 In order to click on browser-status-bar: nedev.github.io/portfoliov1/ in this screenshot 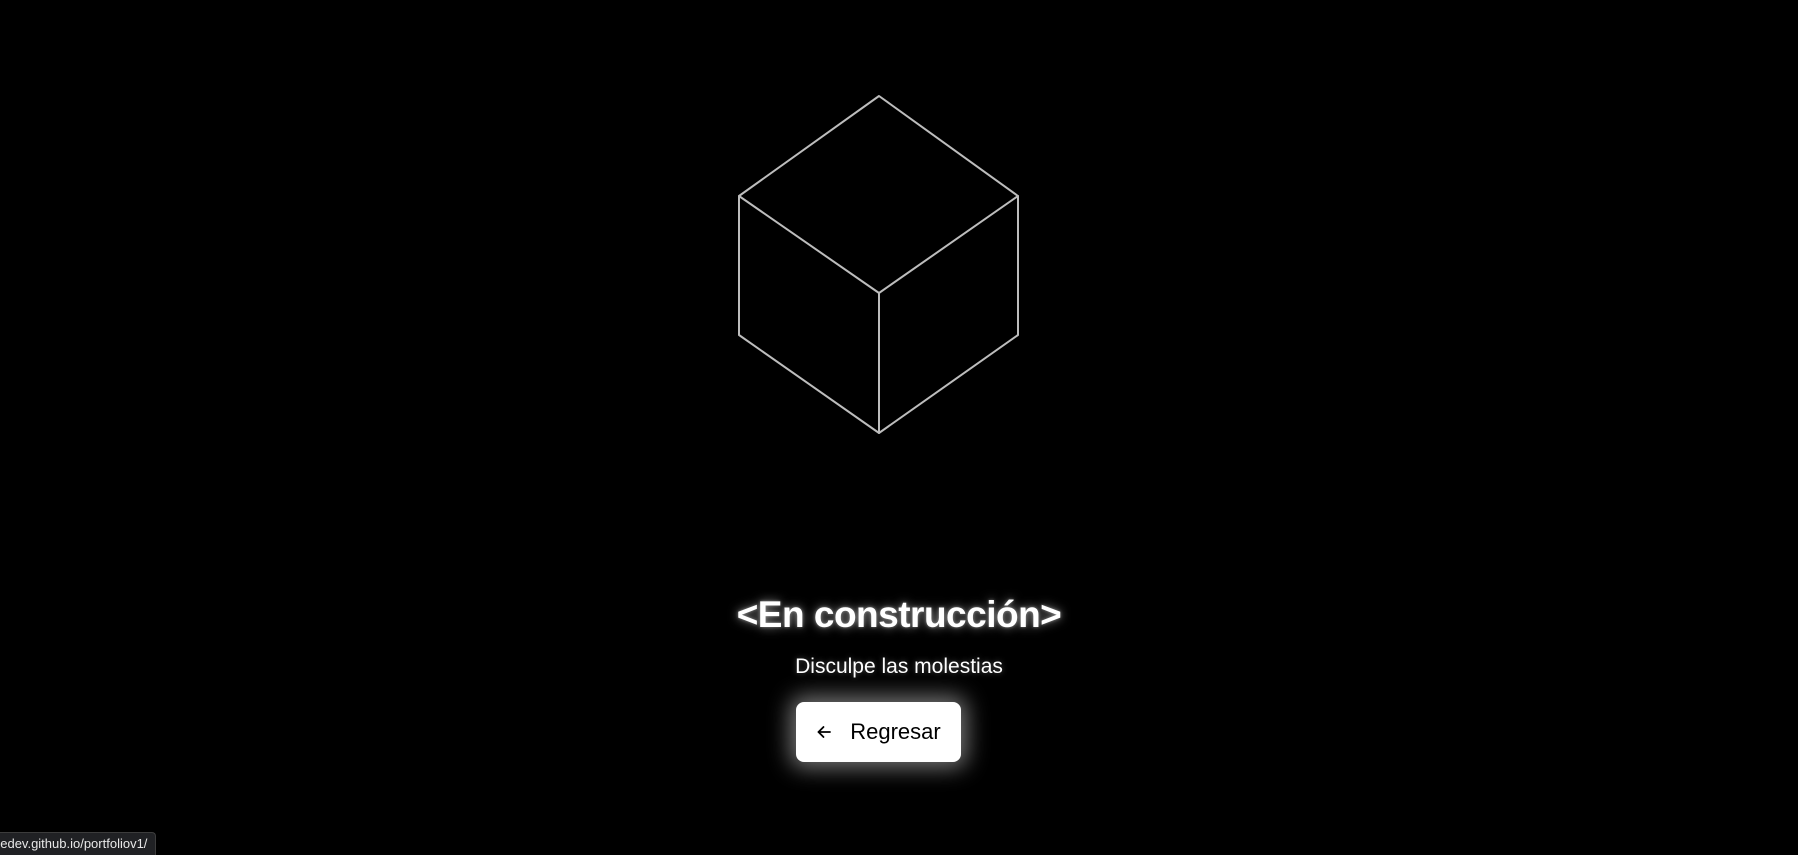, I will do `click(78, 843)`.